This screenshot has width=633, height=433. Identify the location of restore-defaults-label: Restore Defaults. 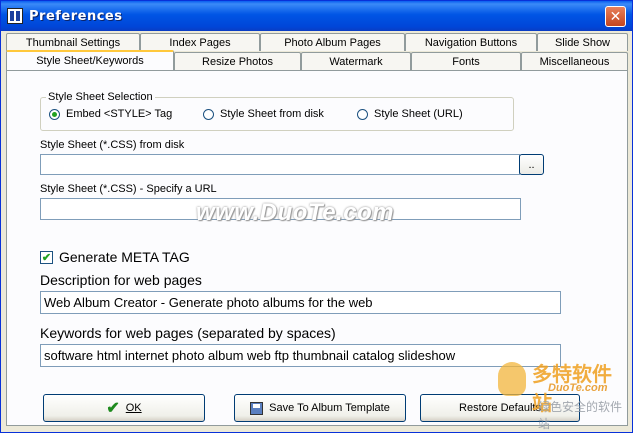
(500, 408).